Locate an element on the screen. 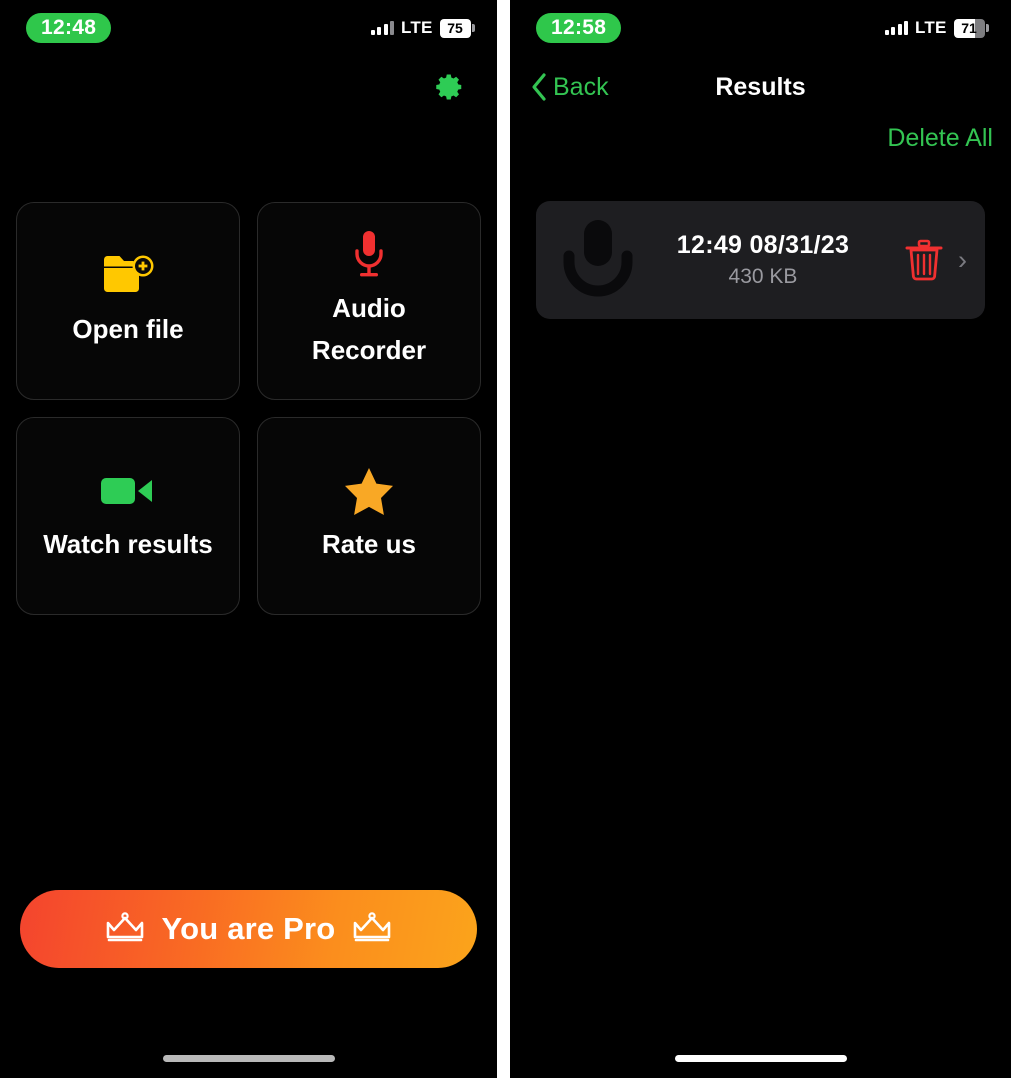  status-indicators: LTE 75 is located at coordinates (422, 28).